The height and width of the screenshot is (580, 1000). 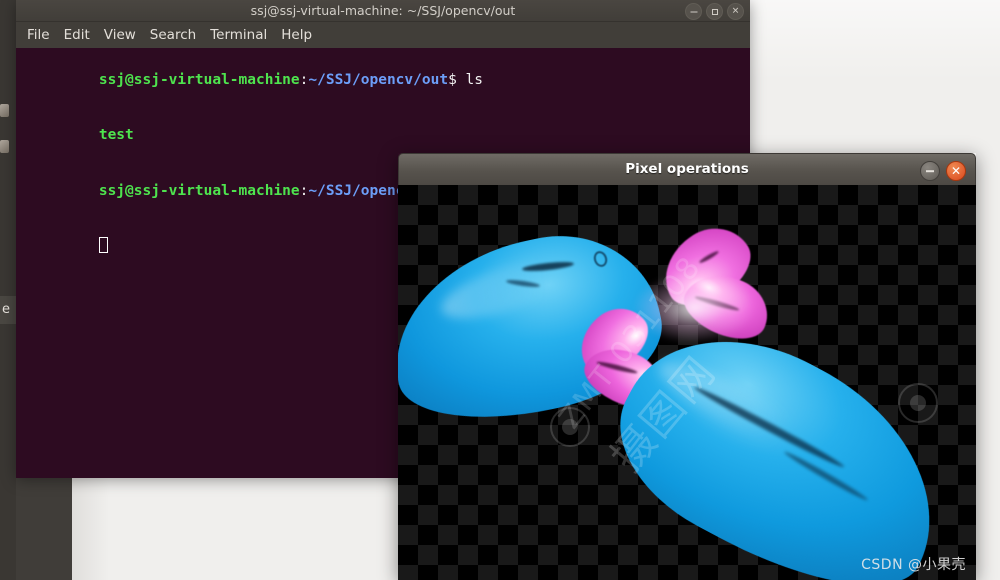 What do you see at coordinates (383, 35) in the screenshot?
I see `terminal-menubar: File Edit View Search Terminal Help` at bounding box center [383, 35].